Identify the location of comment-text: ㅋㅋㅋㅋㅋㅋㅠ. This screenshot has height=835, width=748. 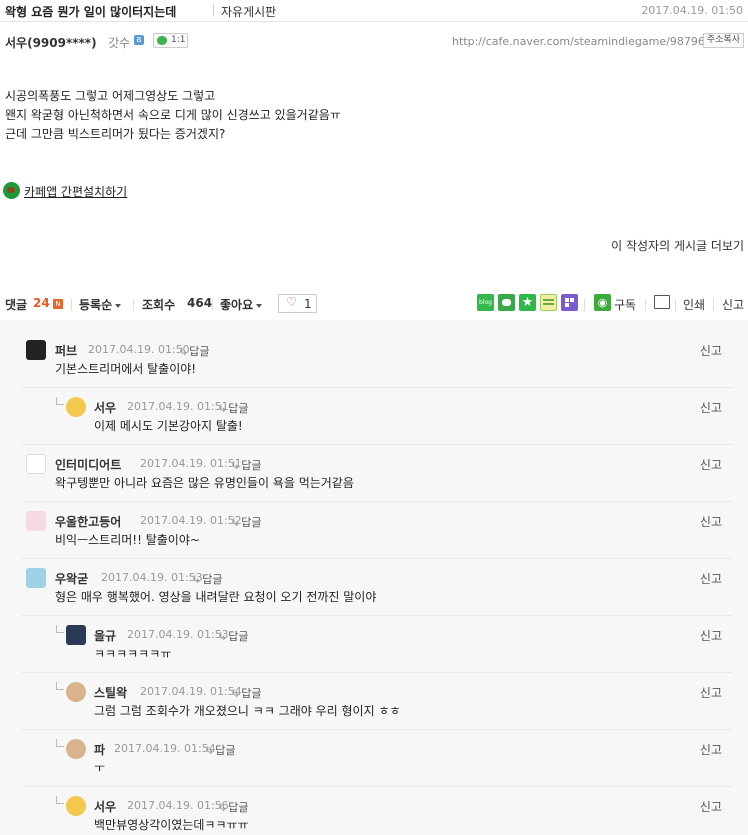
(133, 654).